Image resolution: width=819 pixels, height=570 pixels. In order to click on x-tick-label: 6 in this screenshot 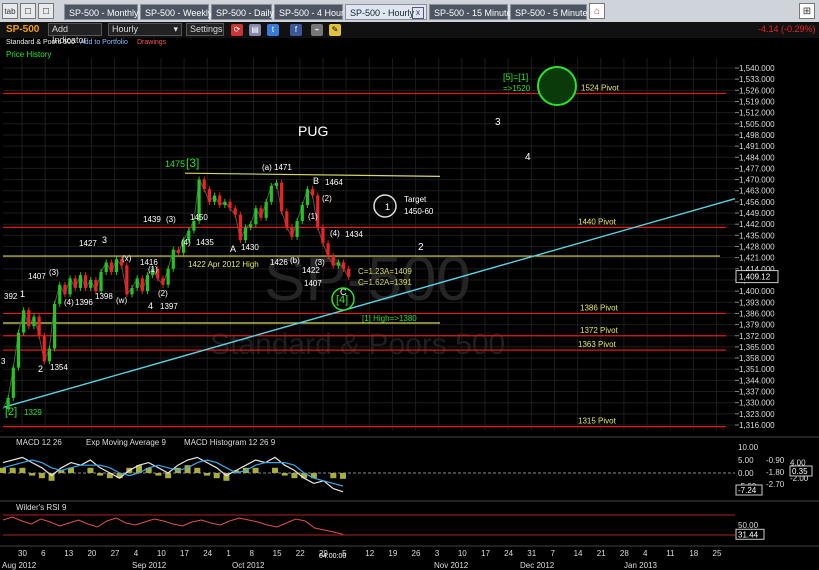, I will do `click(43, 553)`.